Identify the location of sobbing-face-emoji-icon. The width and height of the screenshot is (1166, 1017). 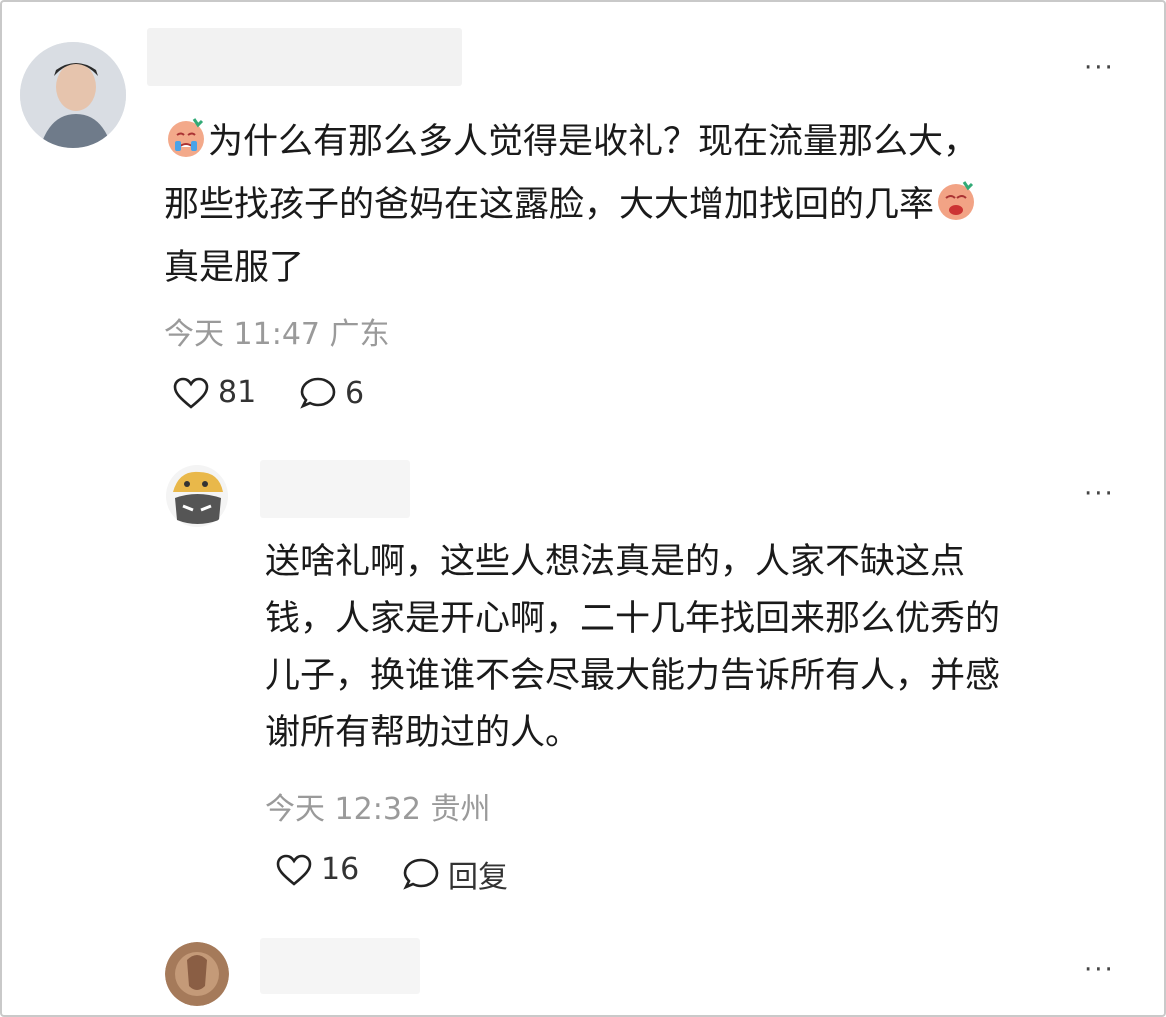
(956, 209).